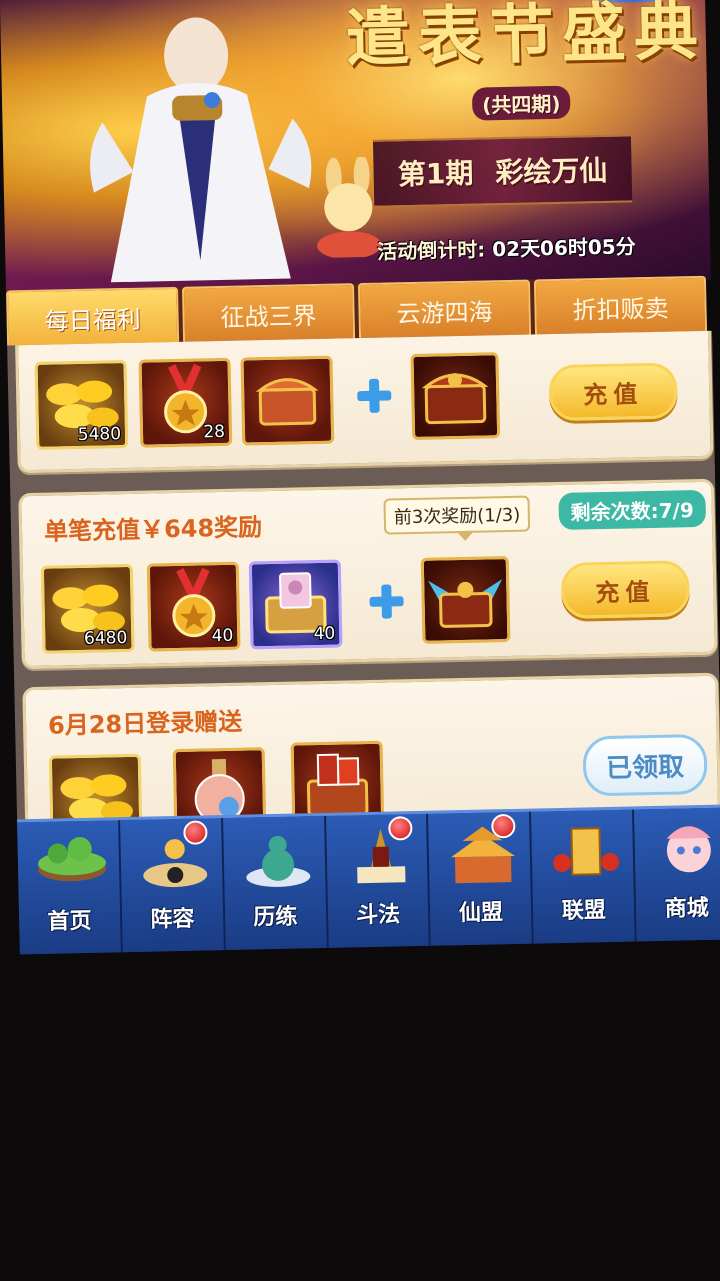 The width and height of the screenshot is (720, 1281). What do you see at coordinates (172, 919) in the screenshot?
I see `nav-label: 阵容` at bounding box center [172, 919].